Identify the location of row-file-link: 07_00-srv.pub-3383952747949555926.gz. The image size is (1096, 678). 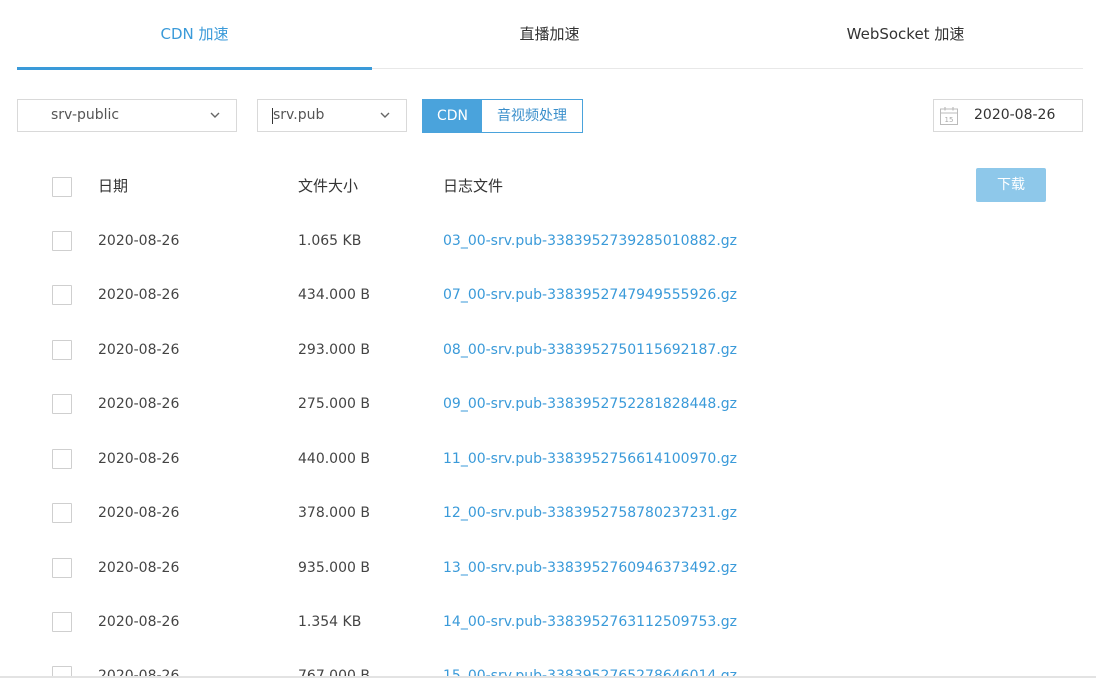
(590, 295).